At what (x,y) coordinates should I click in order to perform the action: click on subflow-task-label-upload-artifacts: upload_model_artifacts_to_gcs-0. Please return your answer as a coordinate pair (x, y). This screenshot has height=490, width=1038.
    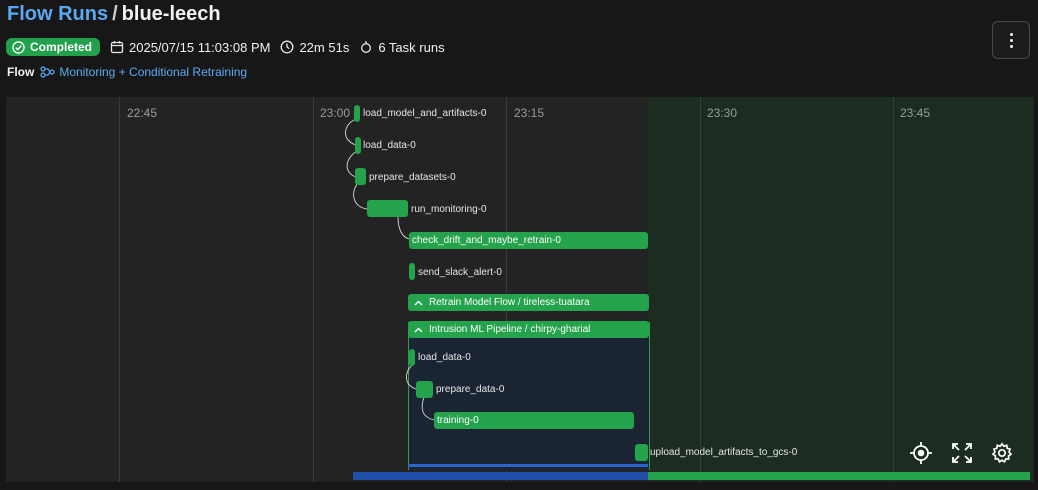
    Looking at the image, I should click on (724, 452).